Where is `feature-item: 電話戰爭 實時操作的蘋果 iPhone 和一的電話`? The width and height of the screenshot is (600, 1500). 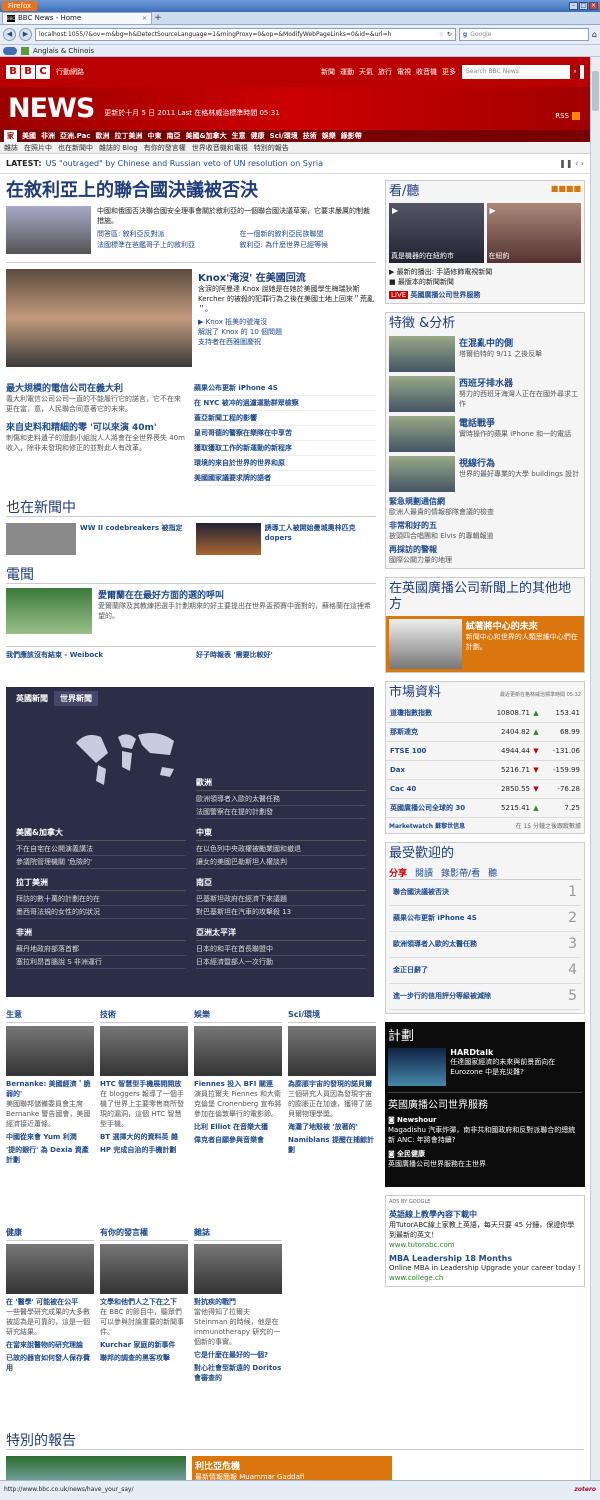
feature-item: 電話戰爭 實時操作的蘋果 iPhone 和一的電話 is located at coordinates (485, 434).